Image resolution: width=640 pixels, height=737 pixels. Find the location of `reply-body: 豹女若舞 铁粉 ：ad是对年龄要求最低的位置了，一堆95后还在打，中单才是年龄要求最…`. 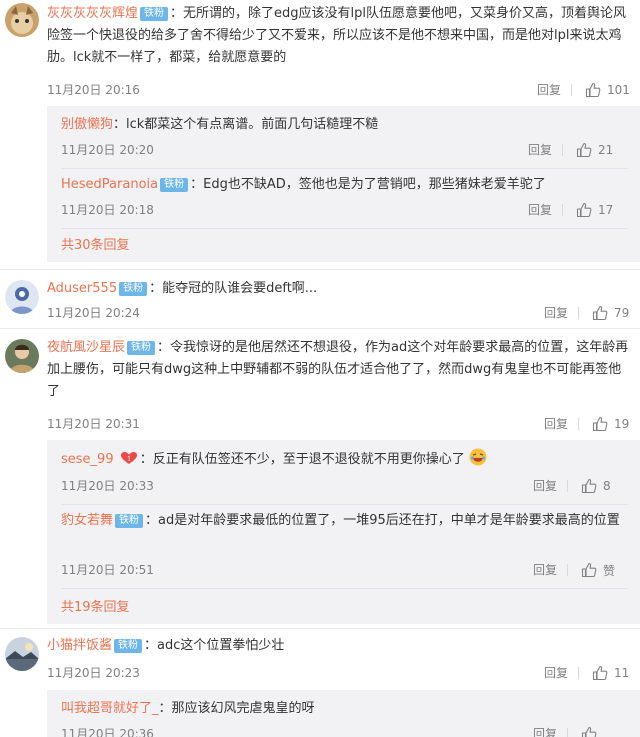

reply-body: 豹女若舞 铁粉 ：ad是对年龄要求最低的位置了，一堆95后还在打，中单才是年龄要求最… is located at coordinates (344, 521).